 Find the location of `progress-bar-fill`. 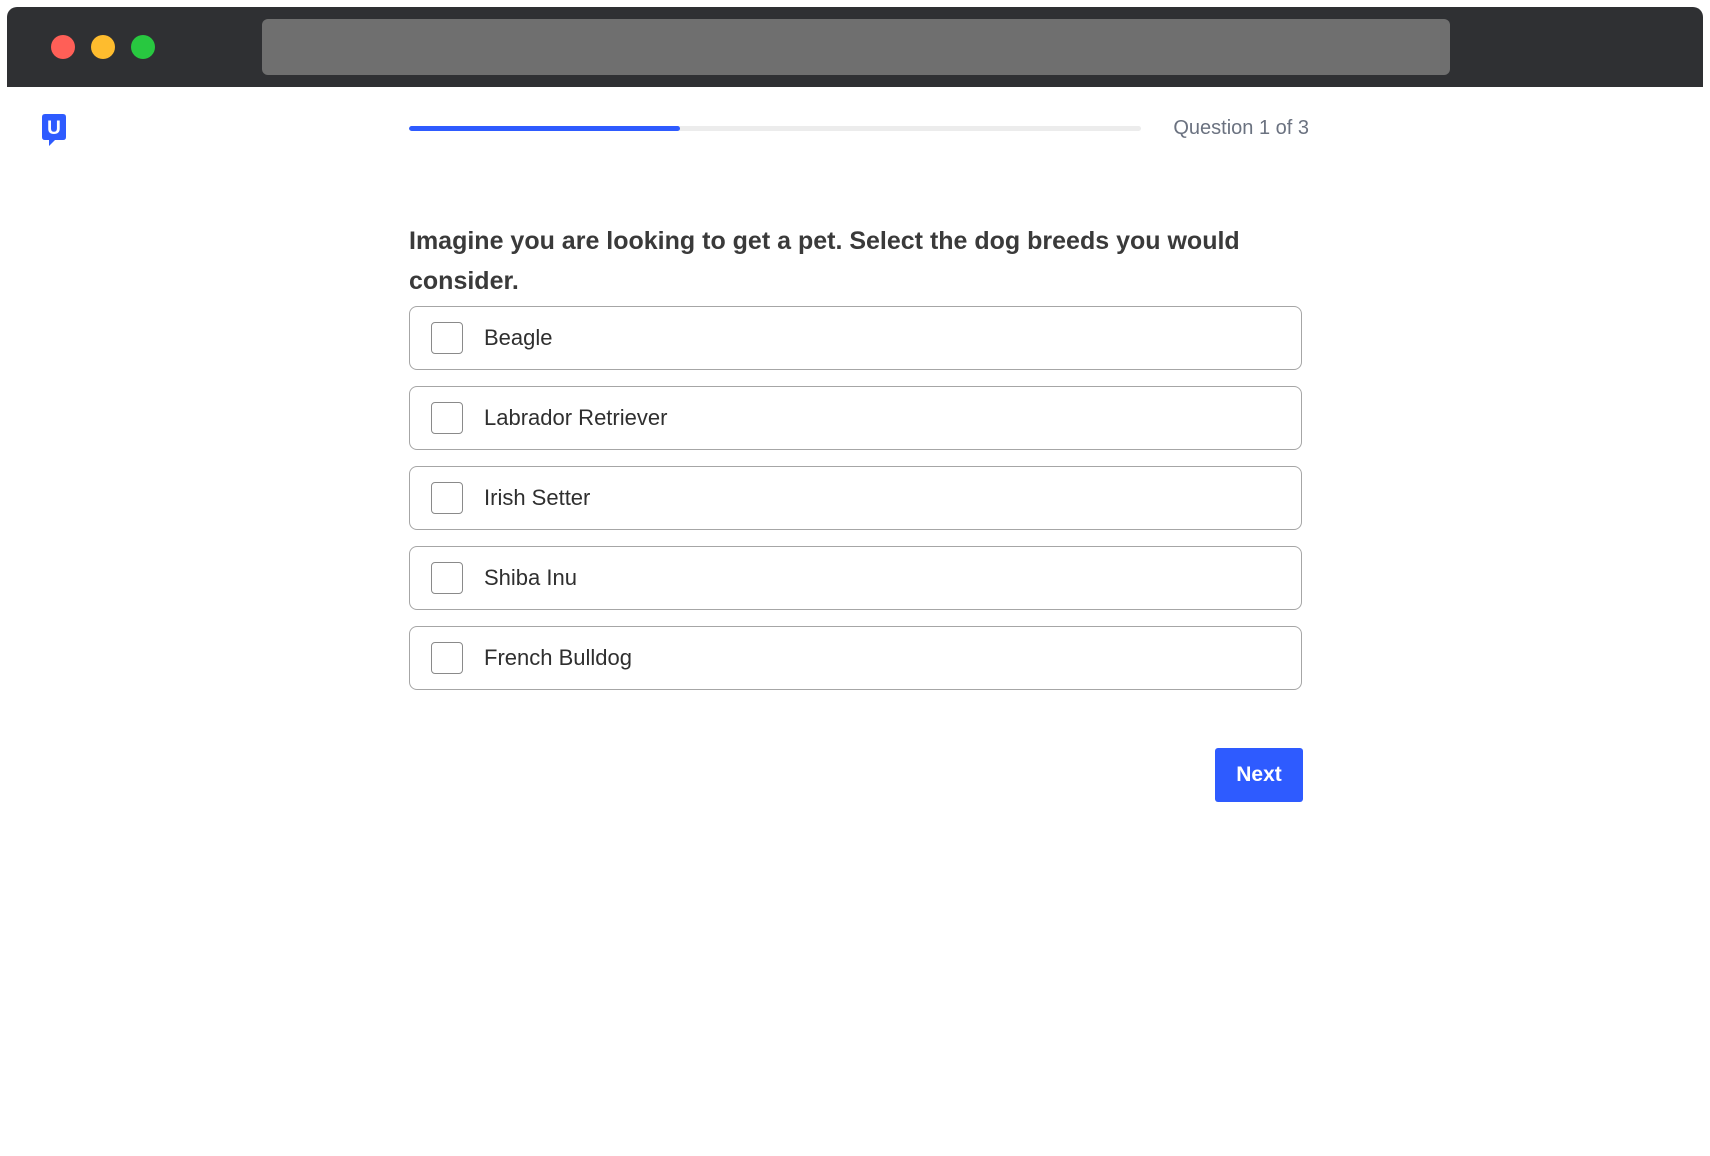

progress-bar-fill is located at coordinates (544, 128).